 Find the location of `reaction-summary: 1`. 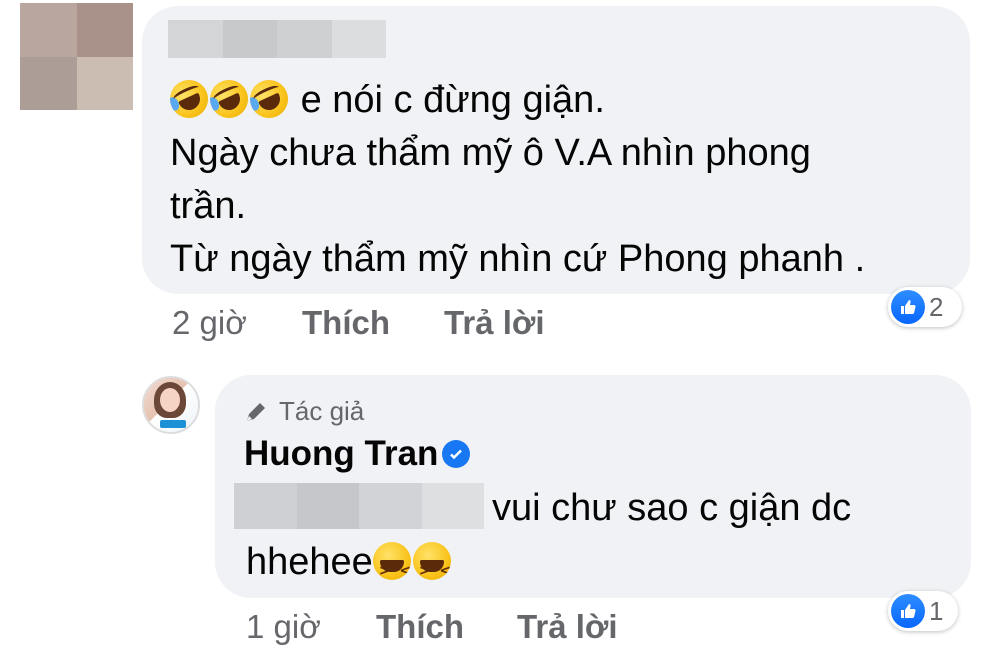

reaction-summary: 1 is located at coordinates (923, 611).